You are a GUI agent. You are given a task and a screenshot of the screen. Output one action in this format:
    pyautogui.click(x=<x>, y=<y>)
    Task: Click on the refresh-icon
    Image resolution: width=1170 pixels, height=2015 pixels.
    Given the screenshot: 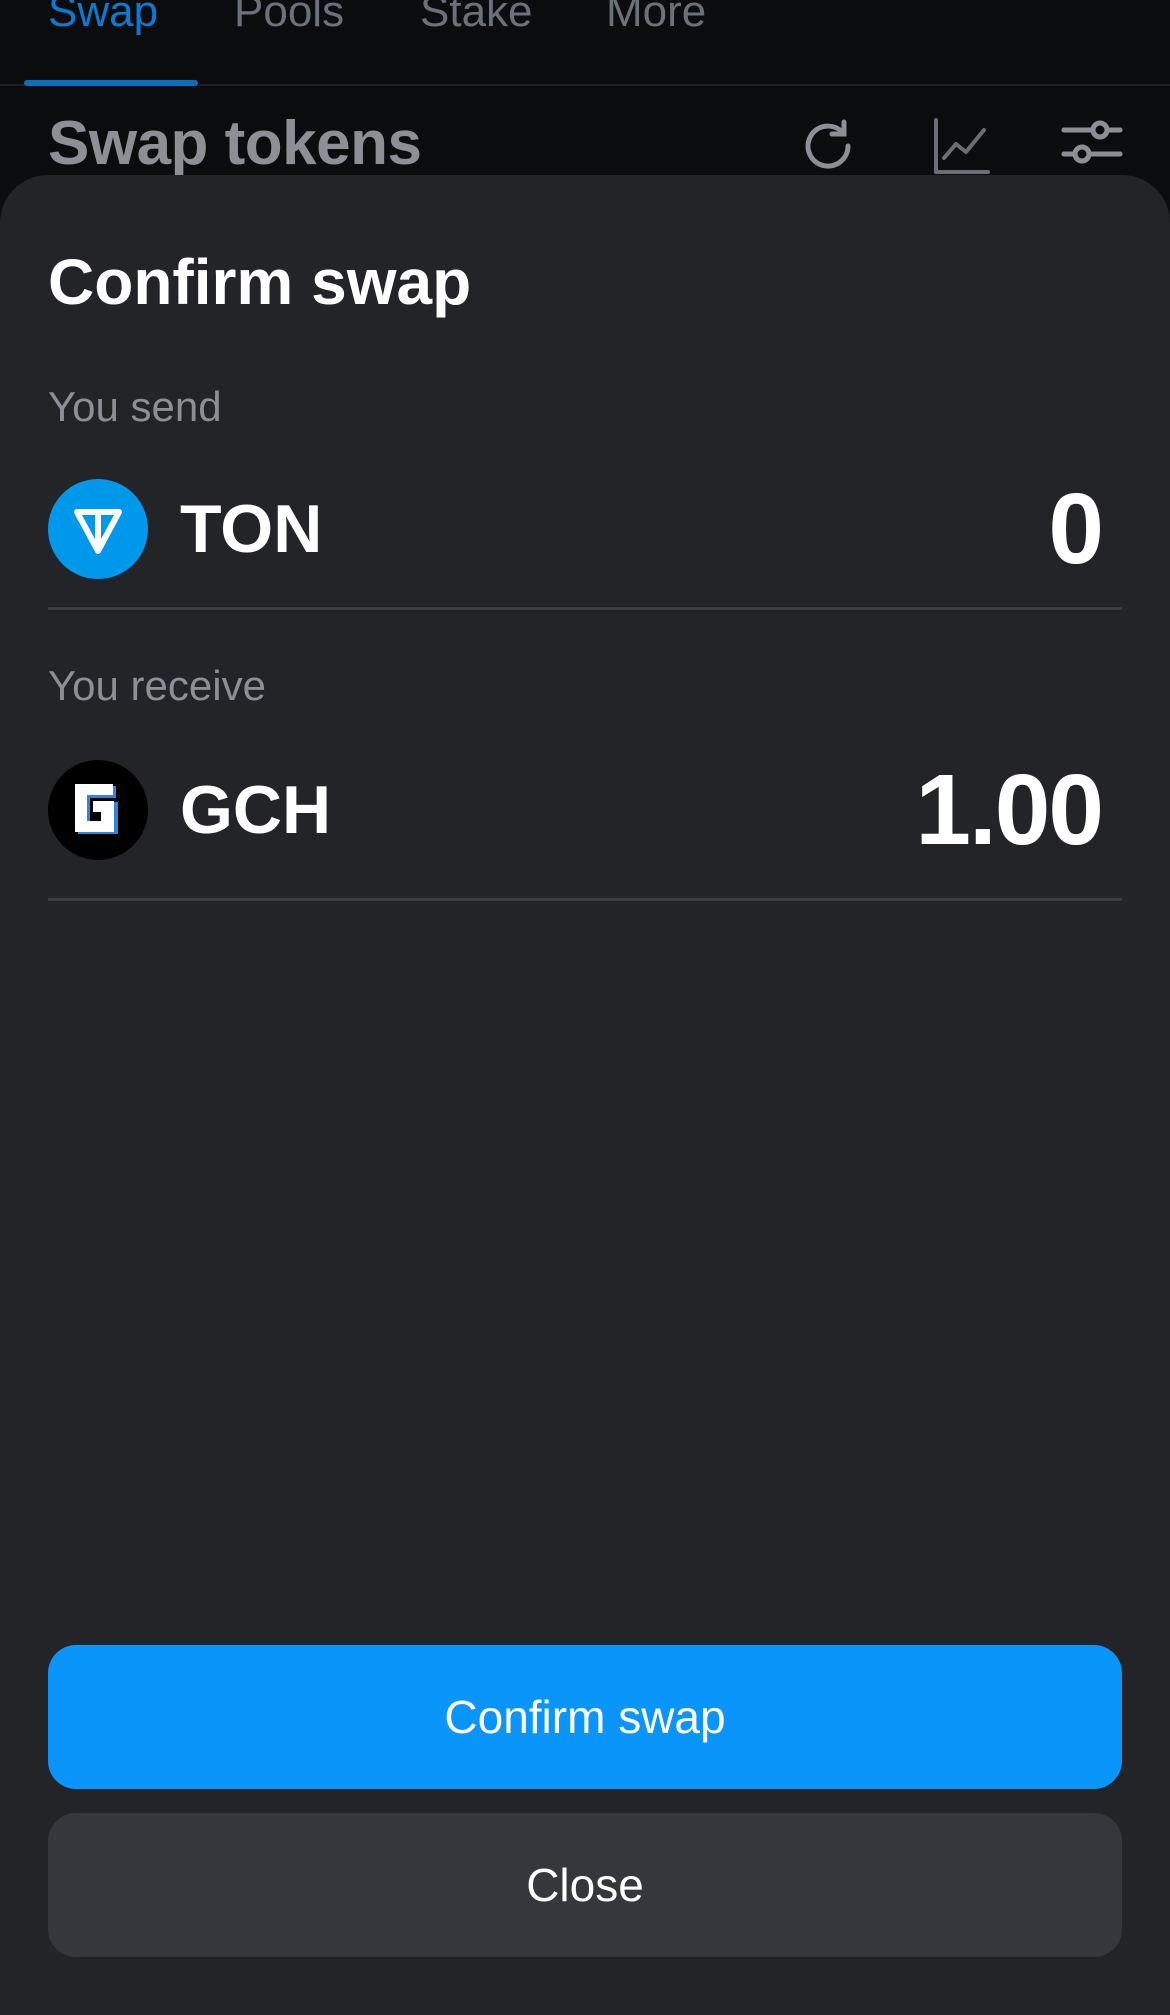 What is the action you would take?
    pyautogui.click(x=828, y=146)
    